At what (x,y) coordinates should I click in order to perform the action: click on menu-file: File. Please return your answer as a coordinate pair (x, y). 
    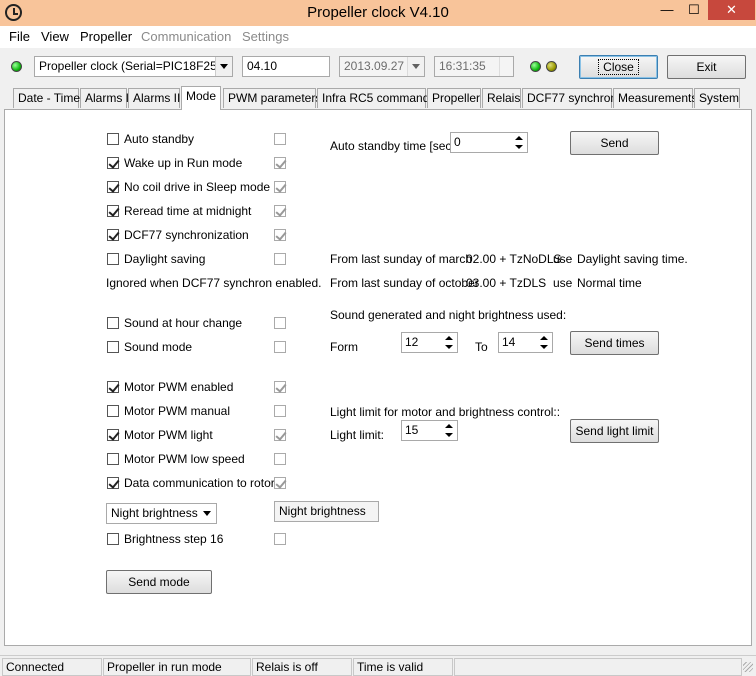
    Looking at the image, I should click on (19, 36).